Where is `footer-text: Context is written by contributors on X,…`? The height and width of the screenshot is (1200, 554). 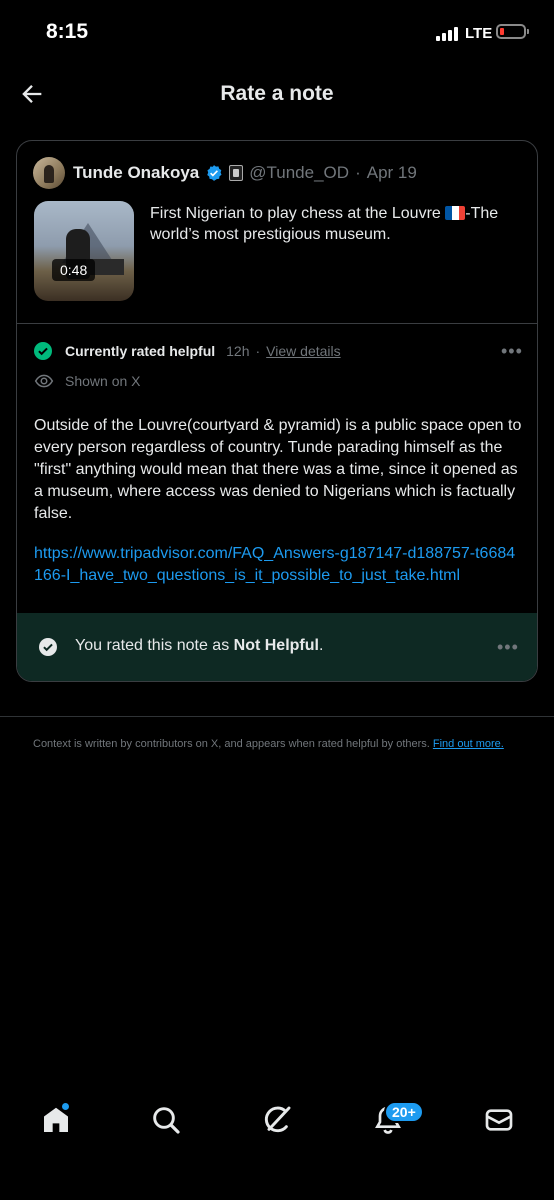
footer-text: Context is written by contributors on X,… is located at coordinates (233, 744).